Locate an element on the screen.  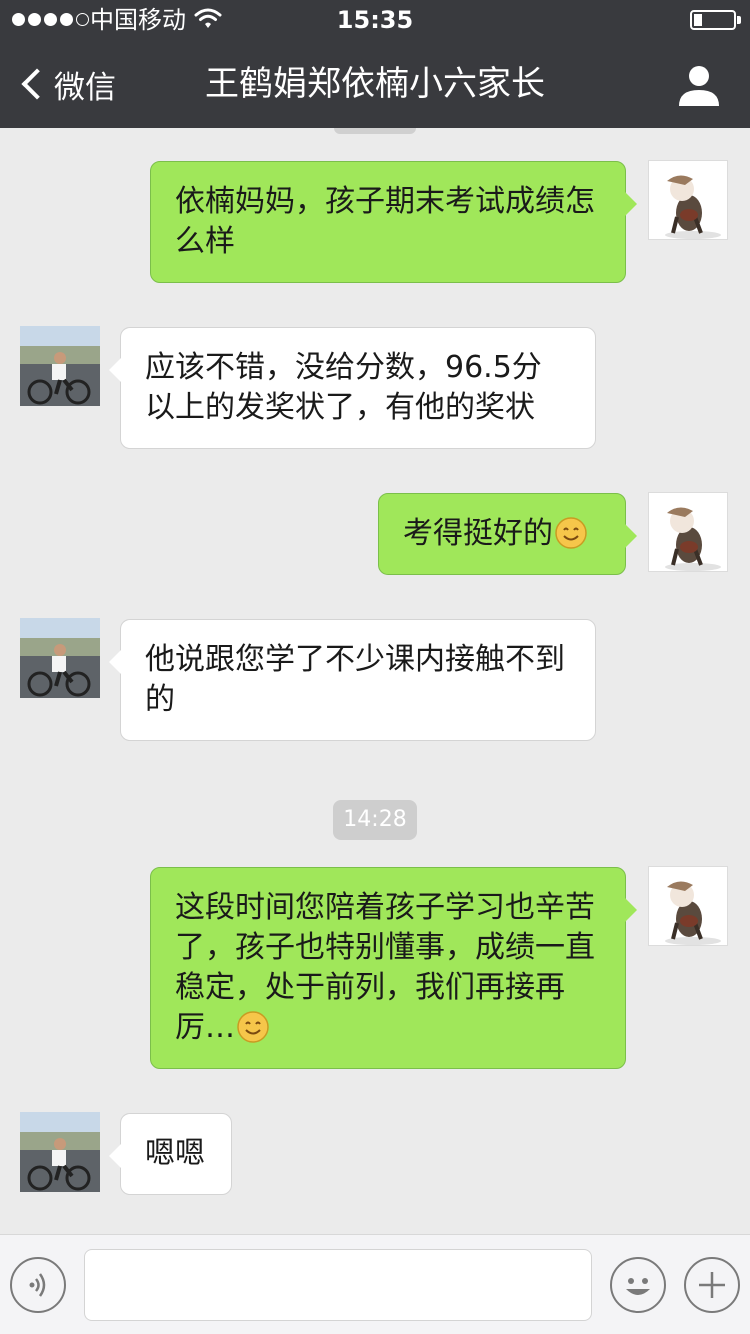
message-bubble-sent: 考得挺好的 is located at coordinates (507, 534).